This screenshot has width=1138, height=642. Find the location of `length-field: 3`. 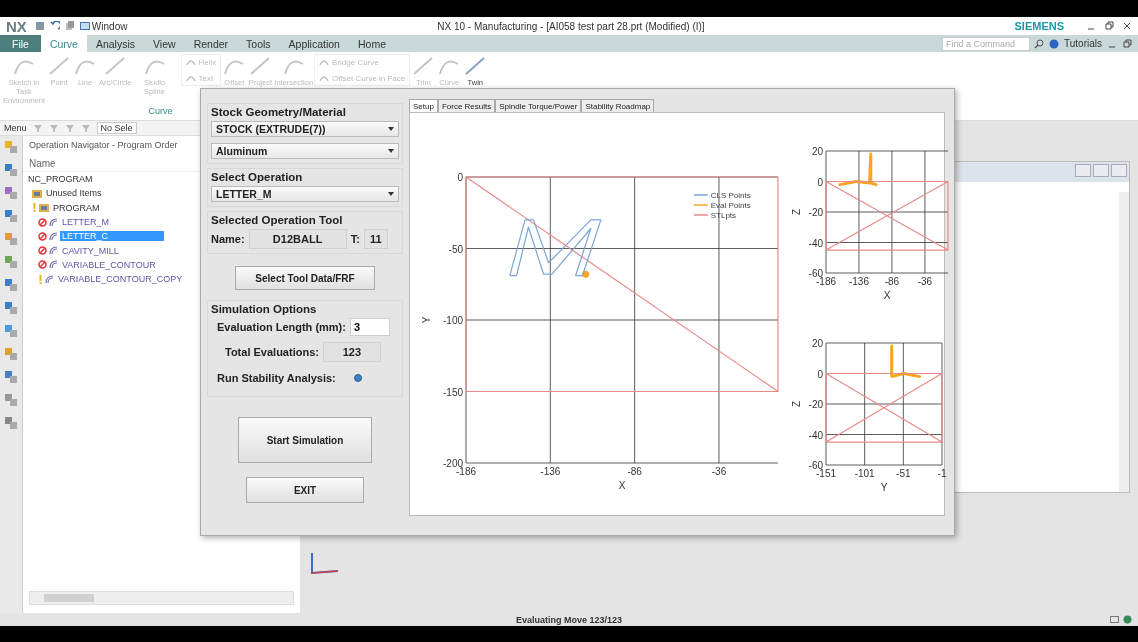

length-field: 3 is located at coordinates (369, 327).